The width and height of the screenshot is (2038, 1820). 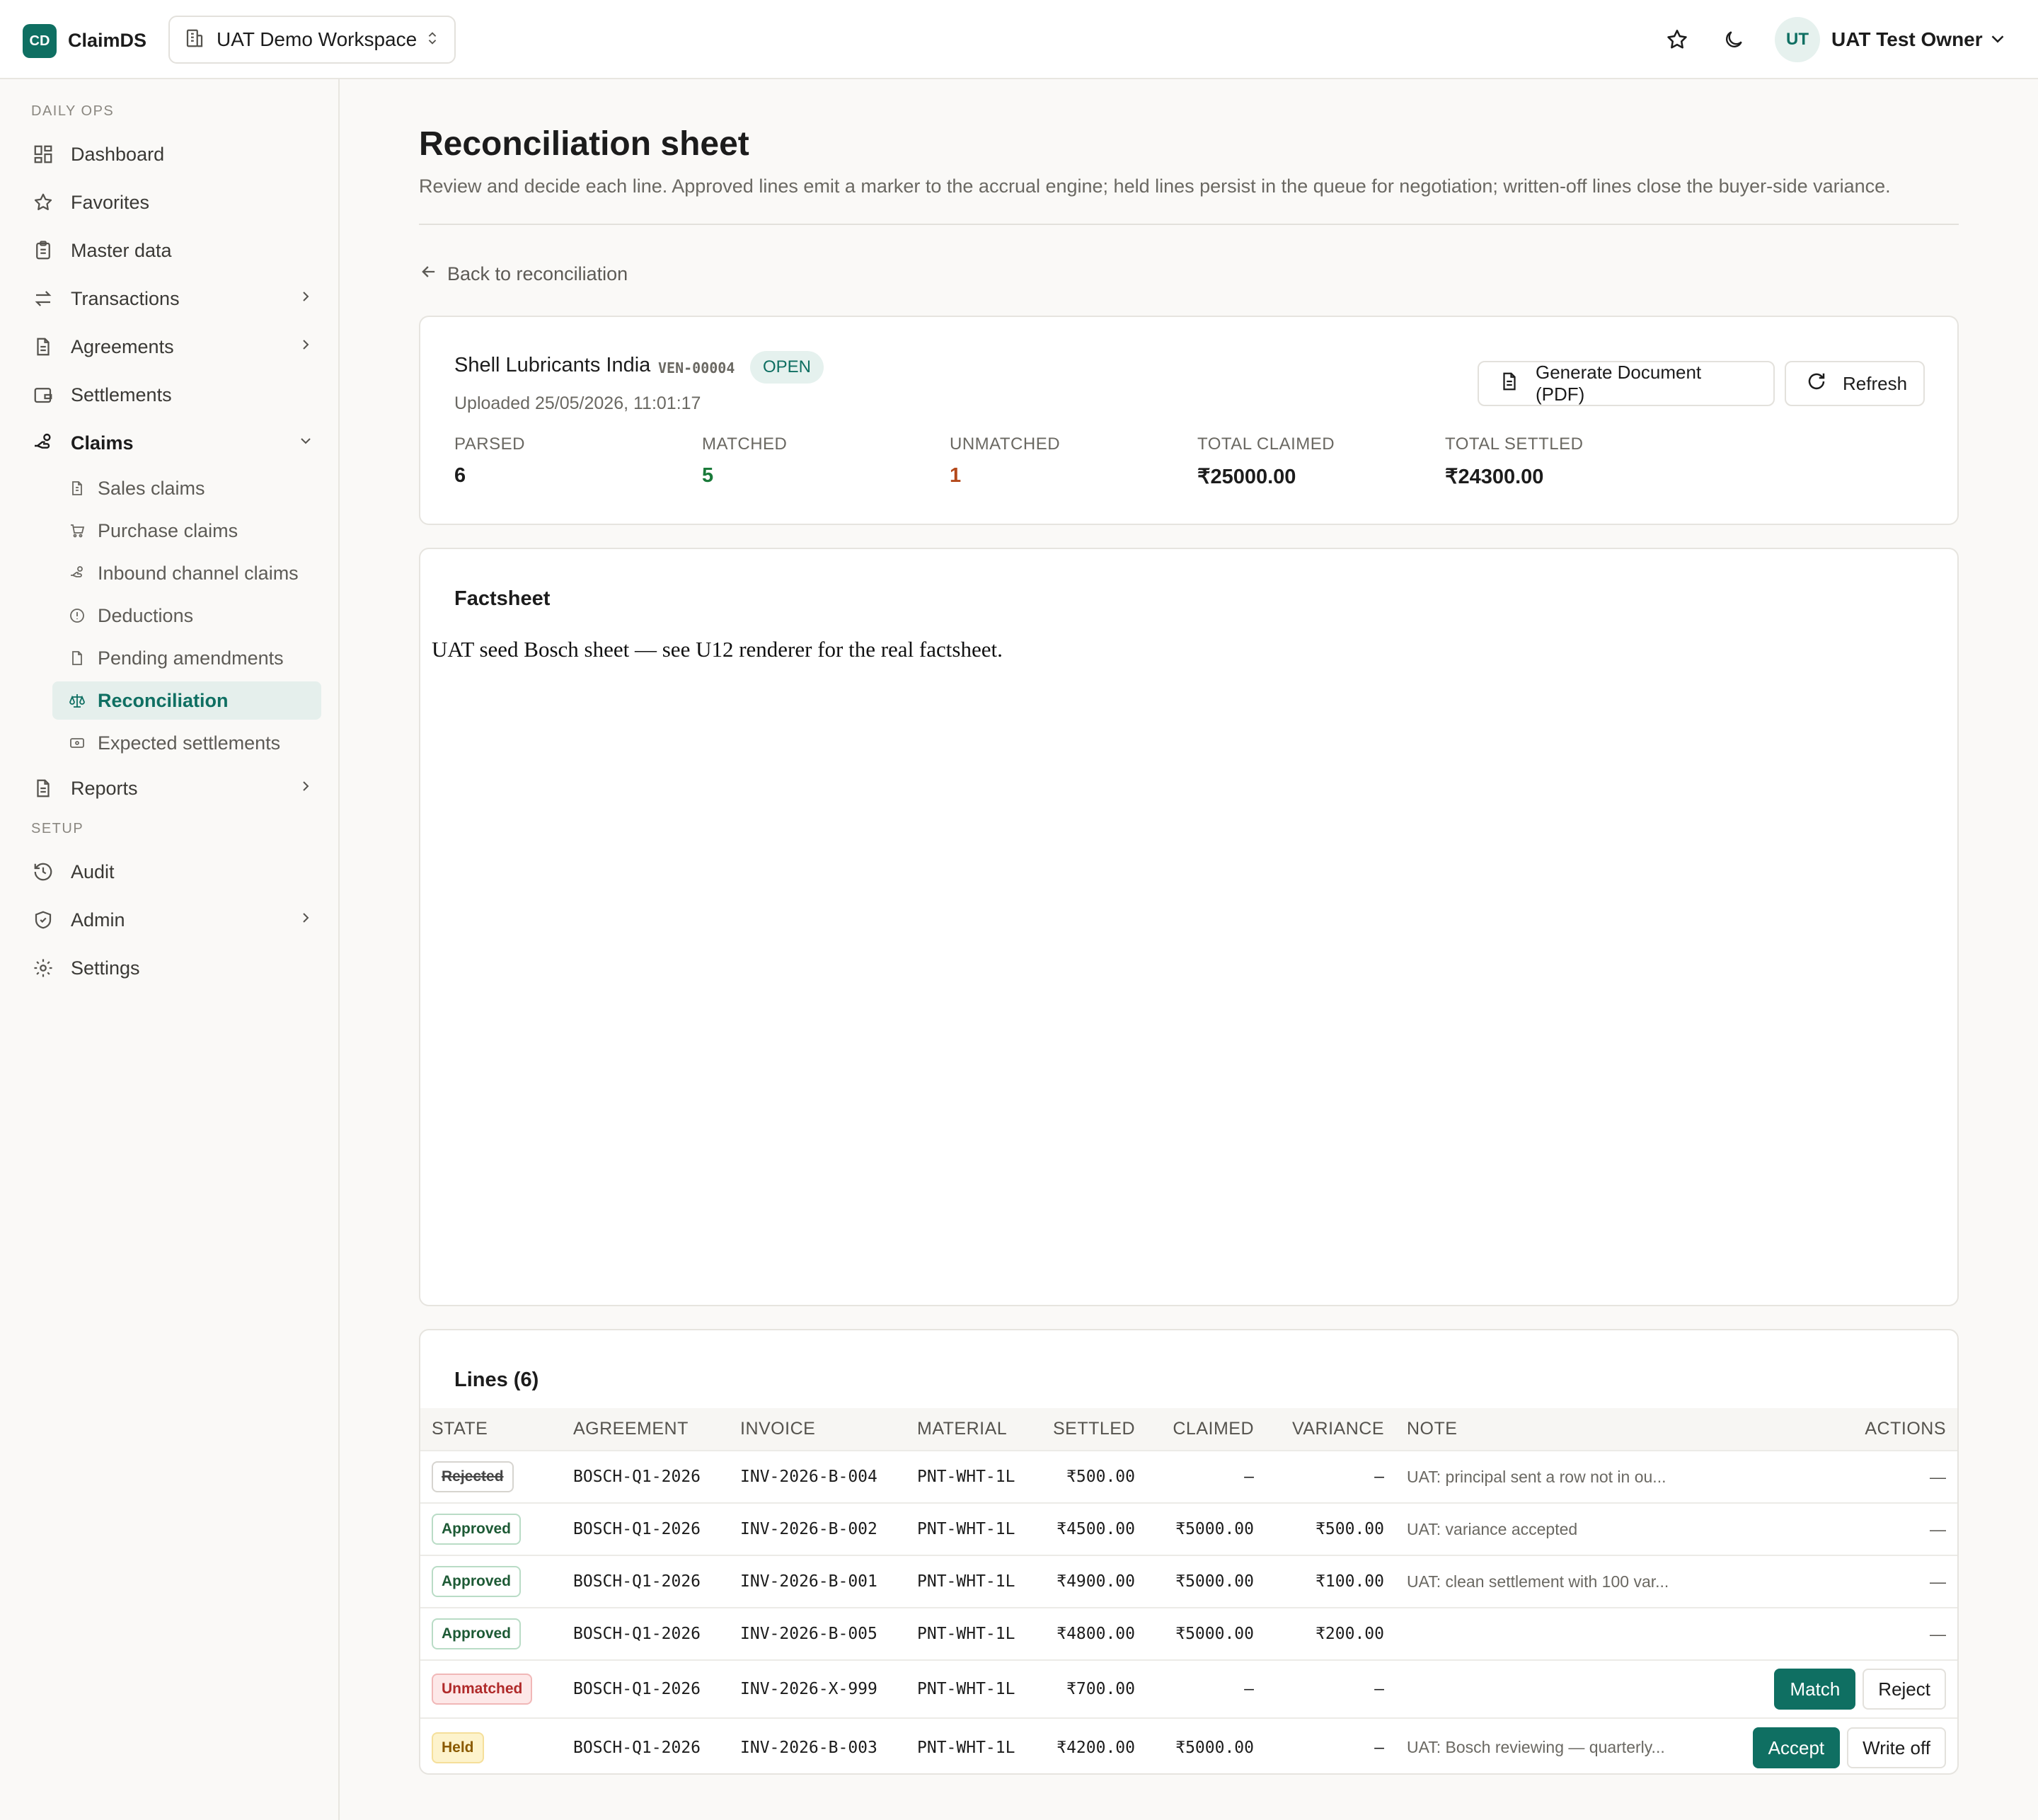 What do you see at coordinates (1517, 384) in the screenshot?
I see `file-icon` at bounding box center [1517, 384].